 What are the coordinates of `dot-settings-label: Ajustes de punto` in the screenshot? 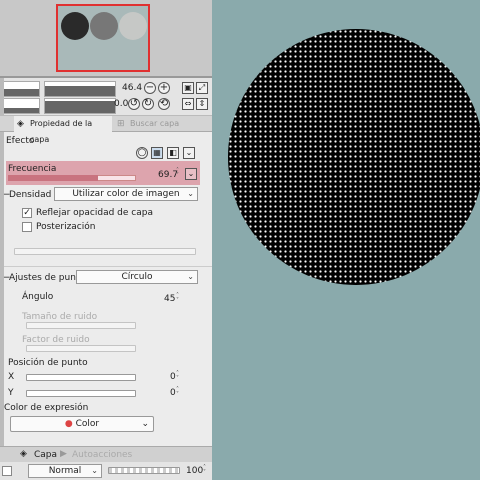 It's located at (47, 278).